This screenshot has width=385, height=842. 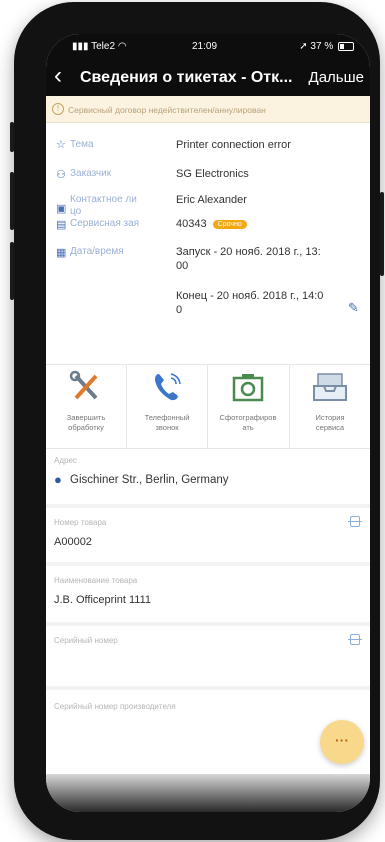 I want to click on complete-processing-button: Завершить обработку, so click(x=86, y=406).